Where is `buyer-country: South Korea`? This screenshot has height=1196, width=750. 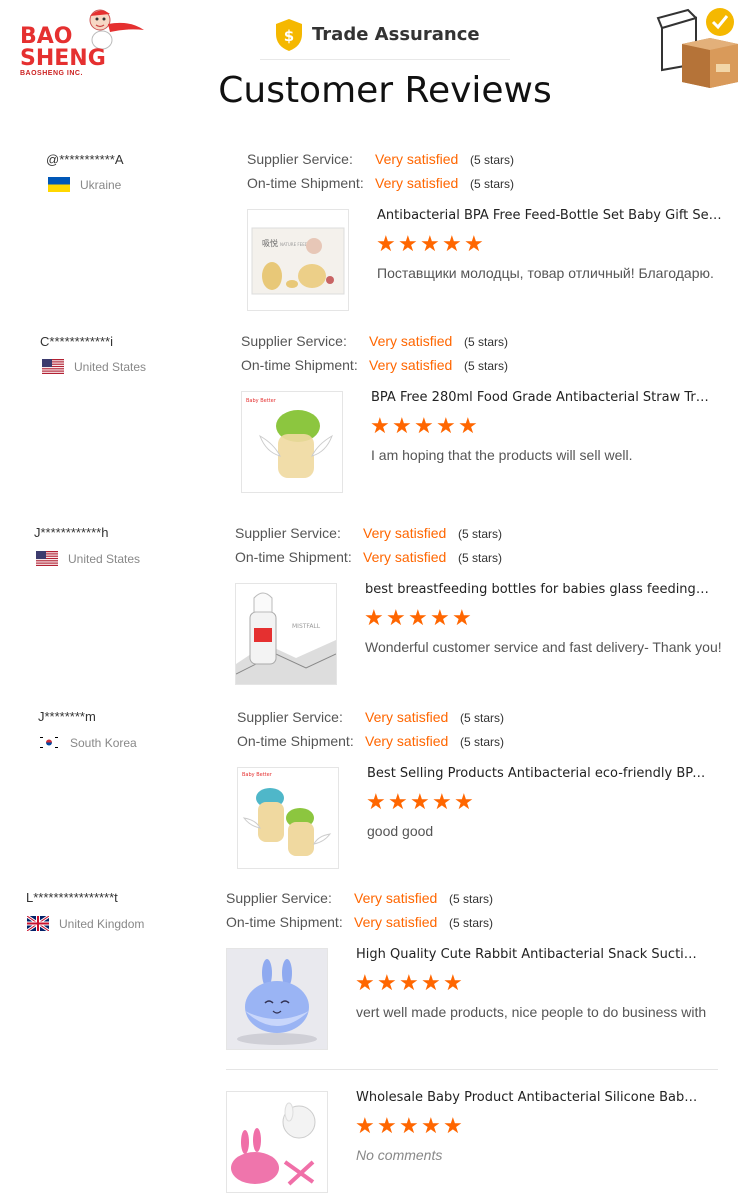 buyer-country: South Korea is located at coordinates (87, 742).